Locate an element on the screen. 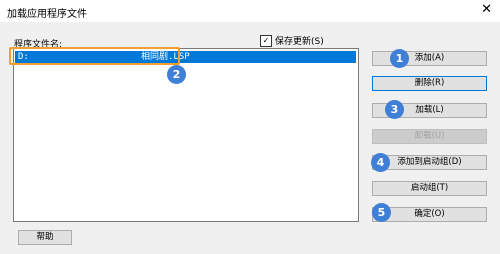 The height and width of the screenshot is (254, 500). title-bar: 加载应用程序文件 ✕ is located at coordinates (250, 11).